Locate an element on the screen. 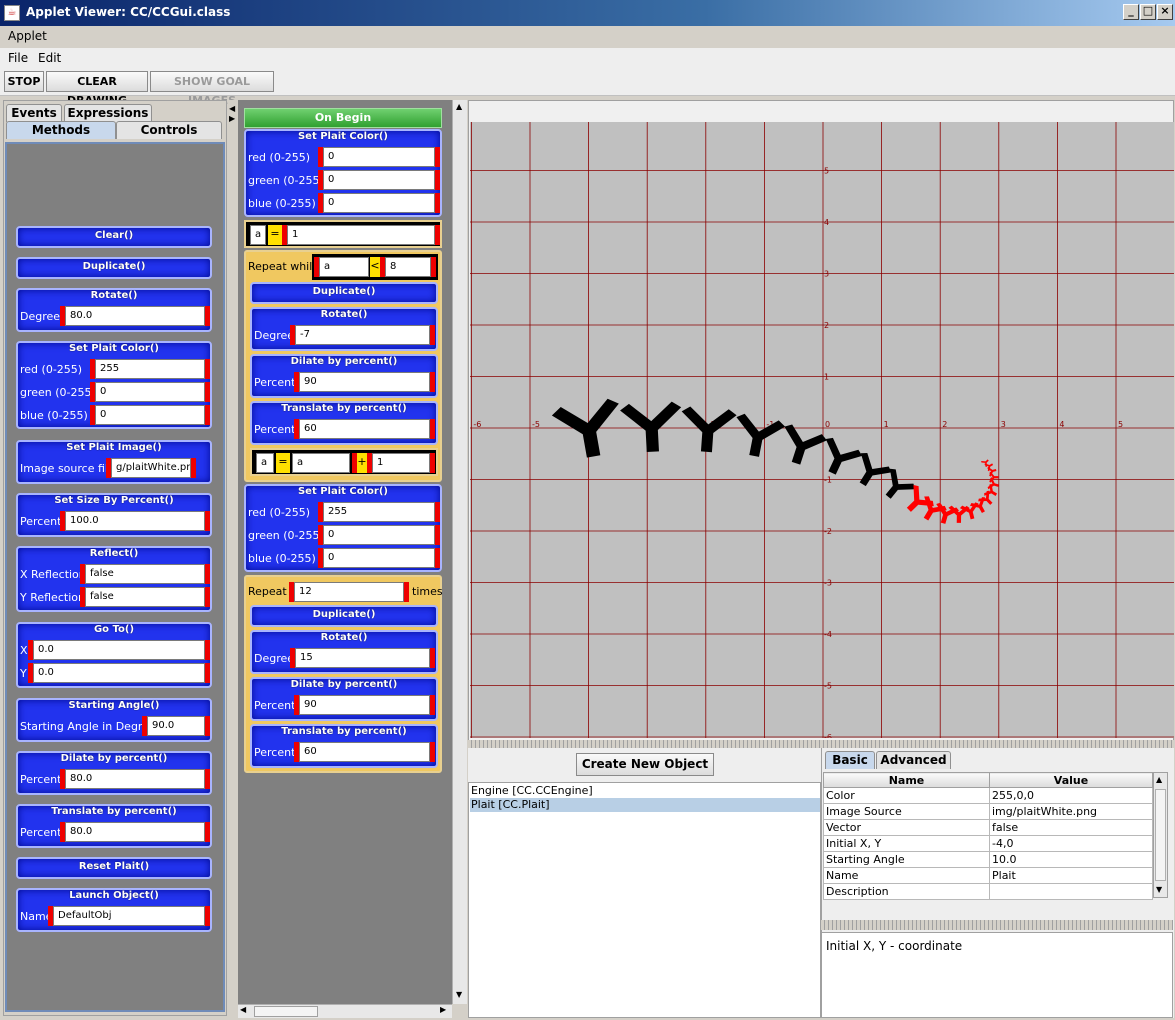 The height and width of the screenshot is (1020, 1175). translate-block: Translate by percent() Percent 80.0 is located at coordinates (114, 826).